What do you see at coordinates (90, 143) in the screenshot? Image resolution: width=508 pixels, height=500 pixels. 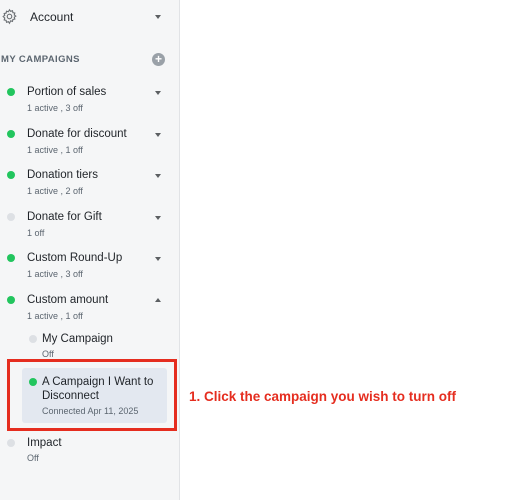 I see `sidebar-item-donate-for-discount: Donate for discount 1 active , 1 off` at bounding box center [90, 143].